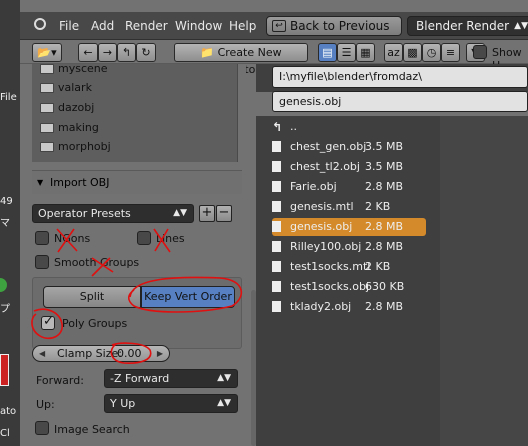 The width and height of the screenshot is (528, 446). I want to click on up-axis-value: Y Up, so click(123, 403).